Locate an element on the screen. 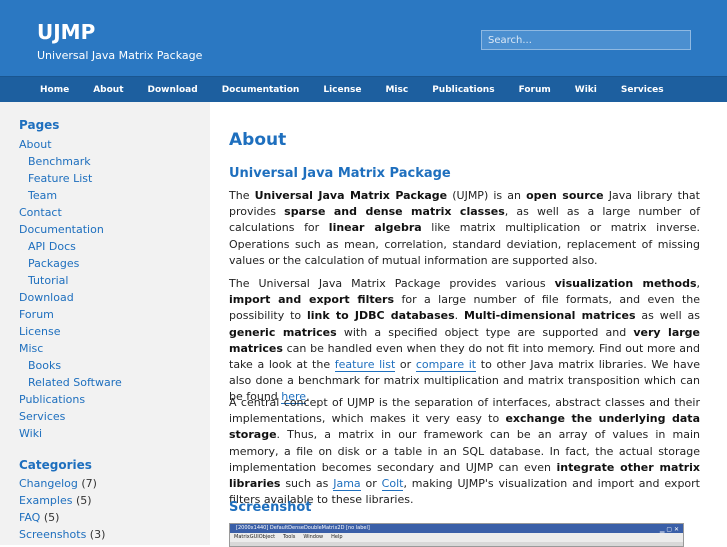 Image resolution: width=727 pixels, height=547 pixels. category-item: Examples (5) is located at coordinates (62, 500).